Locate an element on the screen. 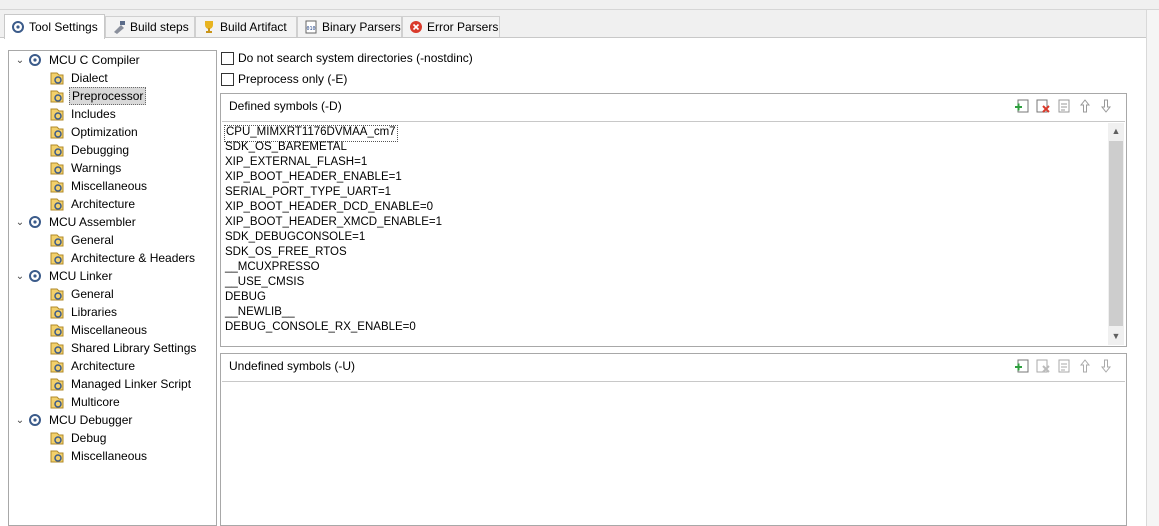 Image resolution: width=1159 pixels, height=526 pixels. tree-item-debug: Debug is located at coordinates (78, 438).